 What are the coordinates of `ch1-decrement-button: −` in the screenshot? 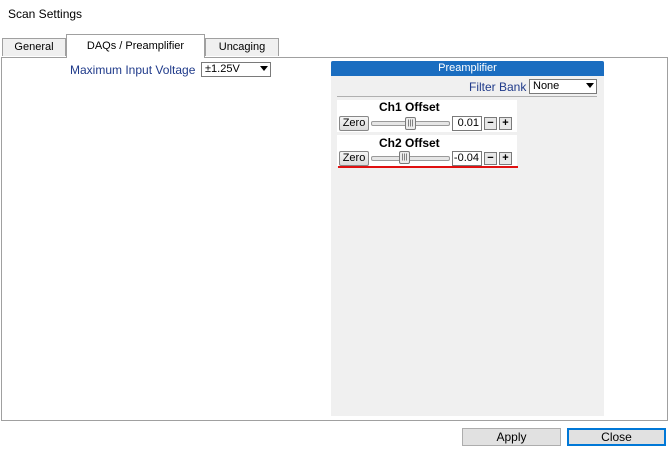 It's located at (490, 123).